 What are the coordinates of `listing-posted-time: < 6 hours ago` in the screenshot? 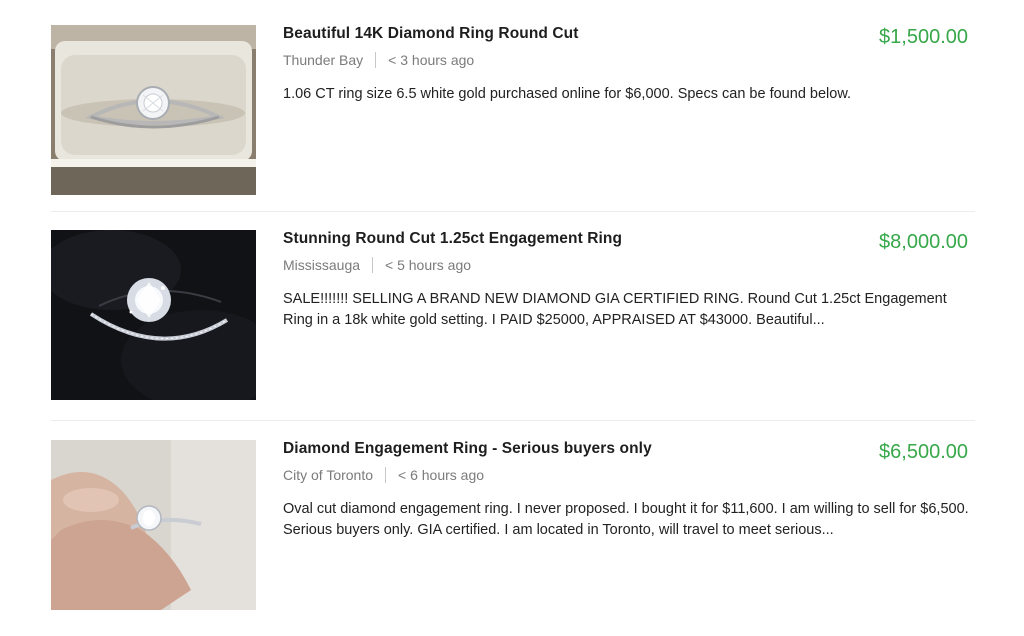 It's located at (441, 475).